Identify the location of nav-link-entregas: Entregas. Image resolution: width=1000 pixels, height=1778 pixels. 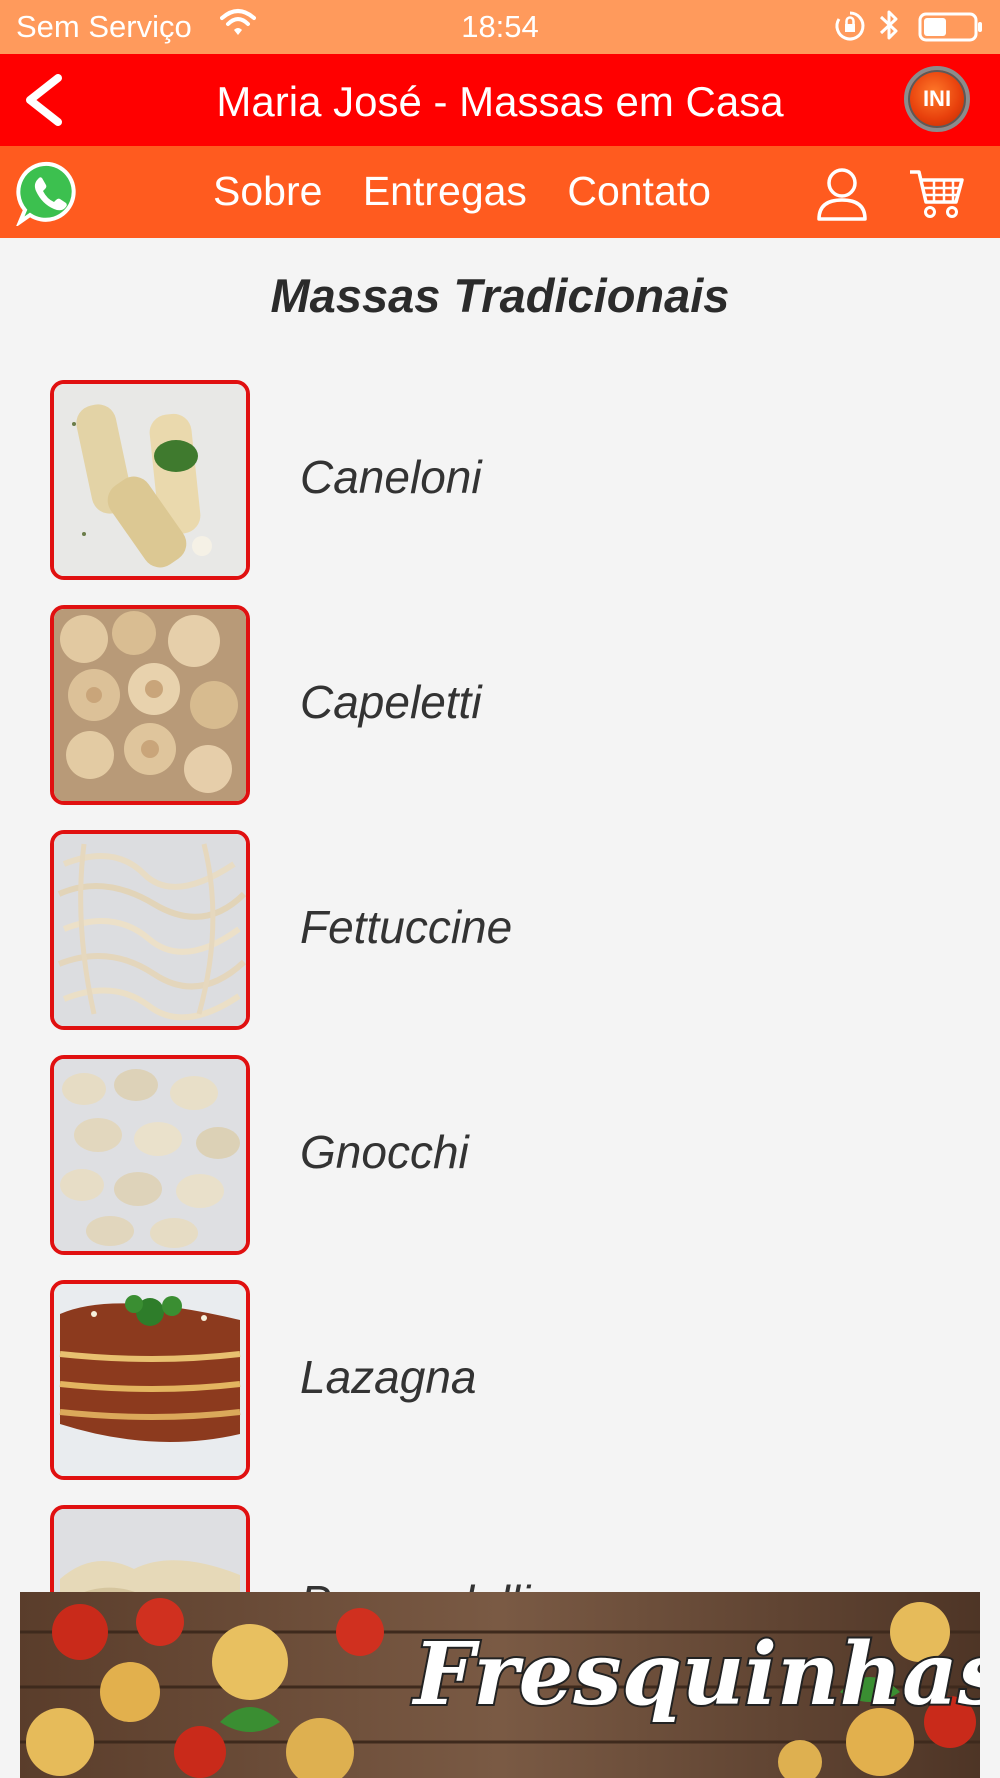
(445, 191).